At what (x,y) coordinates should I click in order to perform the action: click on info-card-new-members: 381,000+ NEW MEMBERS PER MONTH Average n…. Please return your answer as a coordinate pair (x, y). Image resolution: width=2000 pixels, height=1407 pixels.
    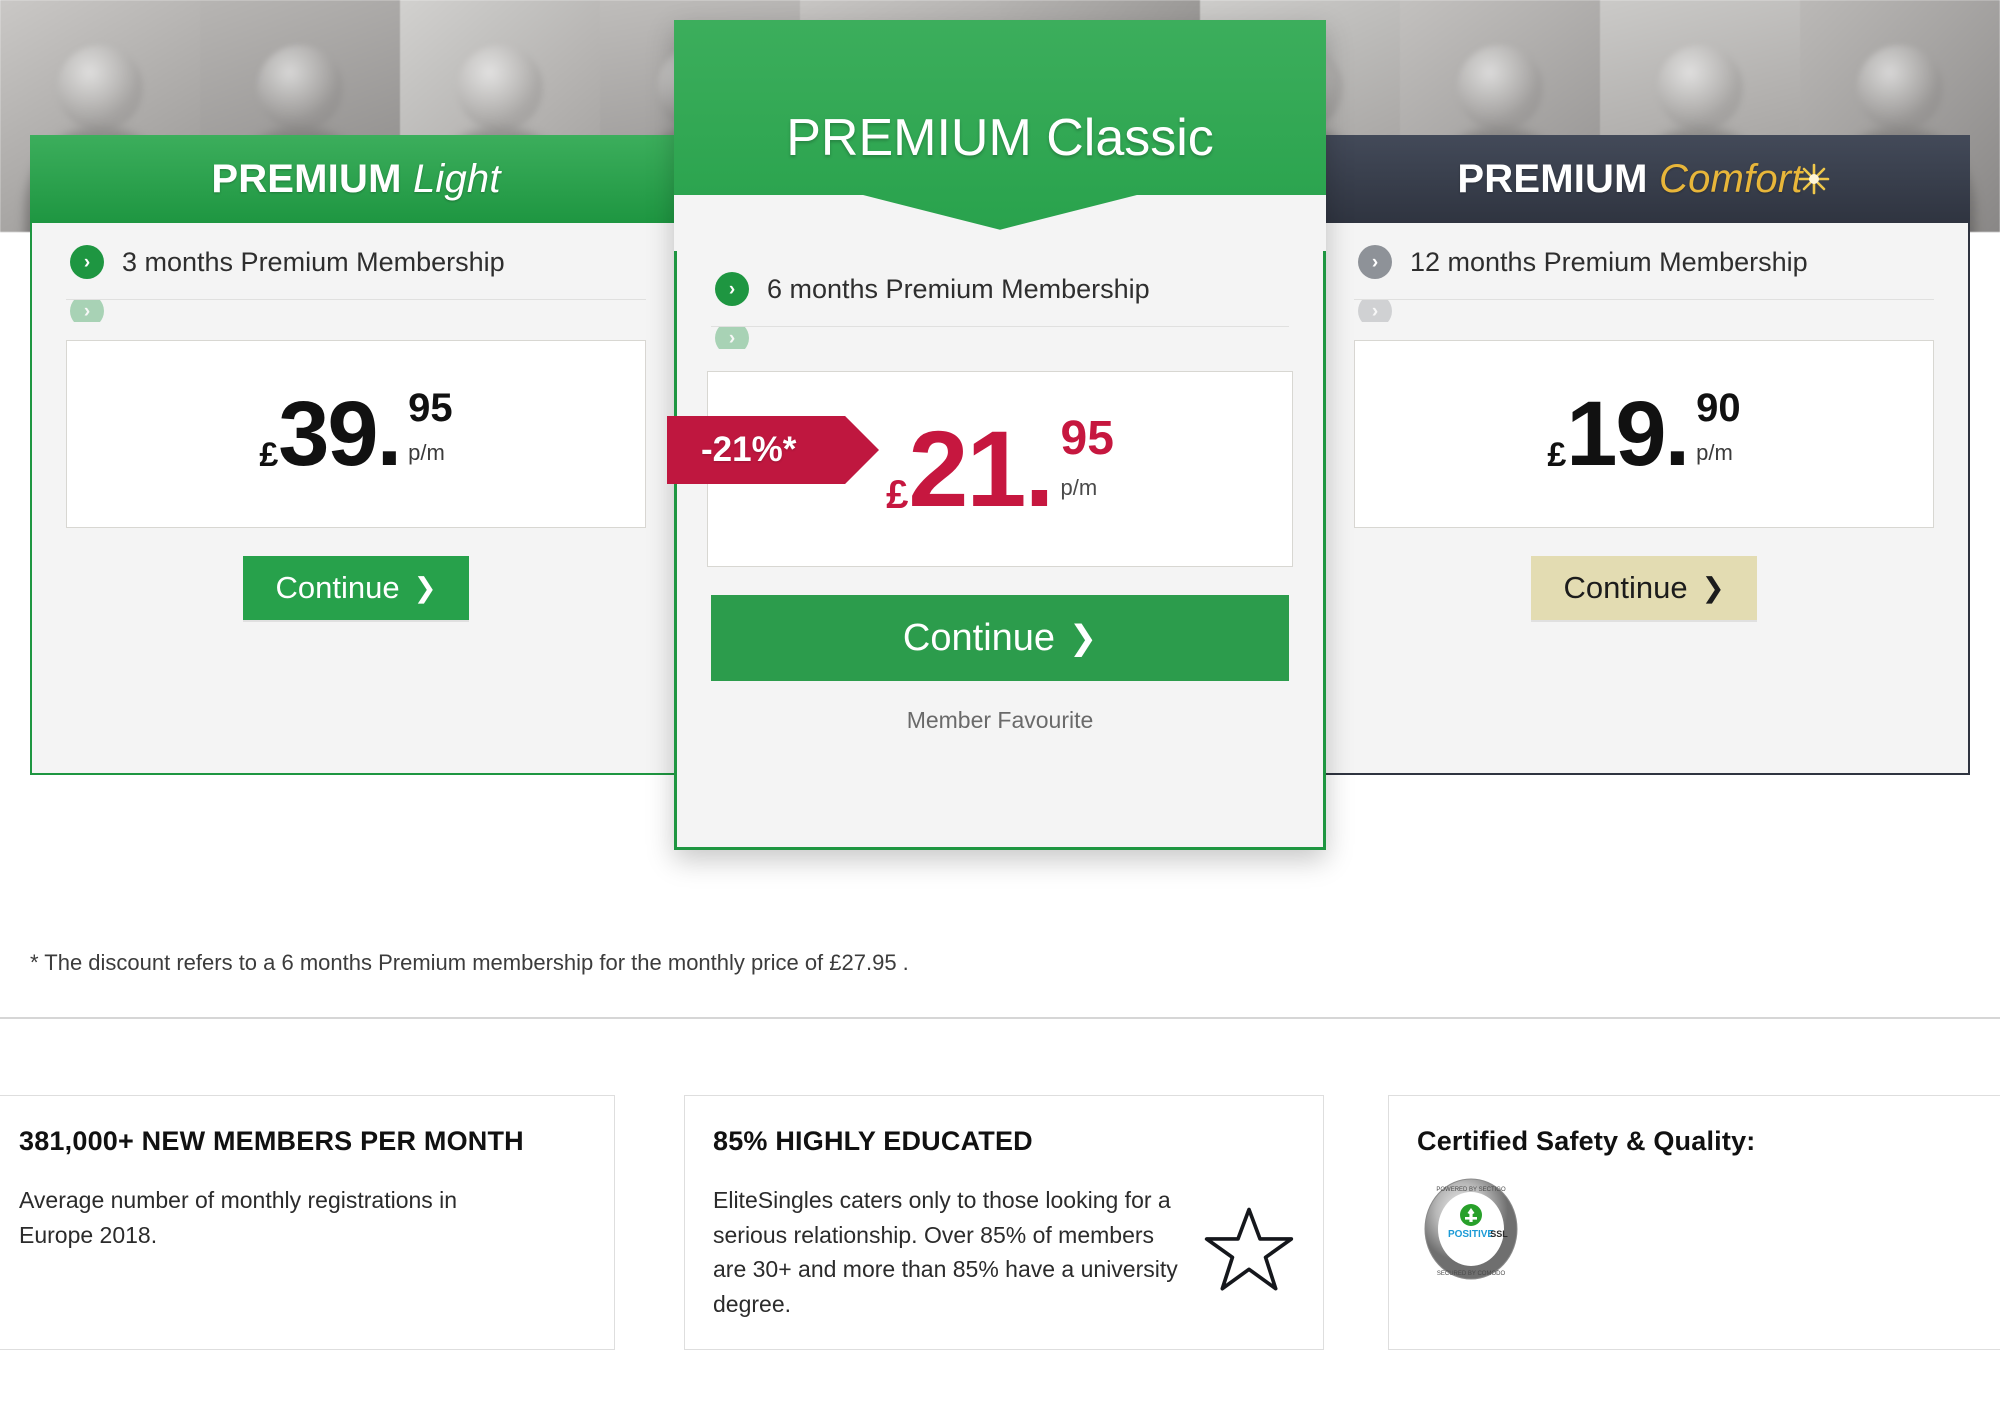
    Looking at the image, I should click on (307, 1222).